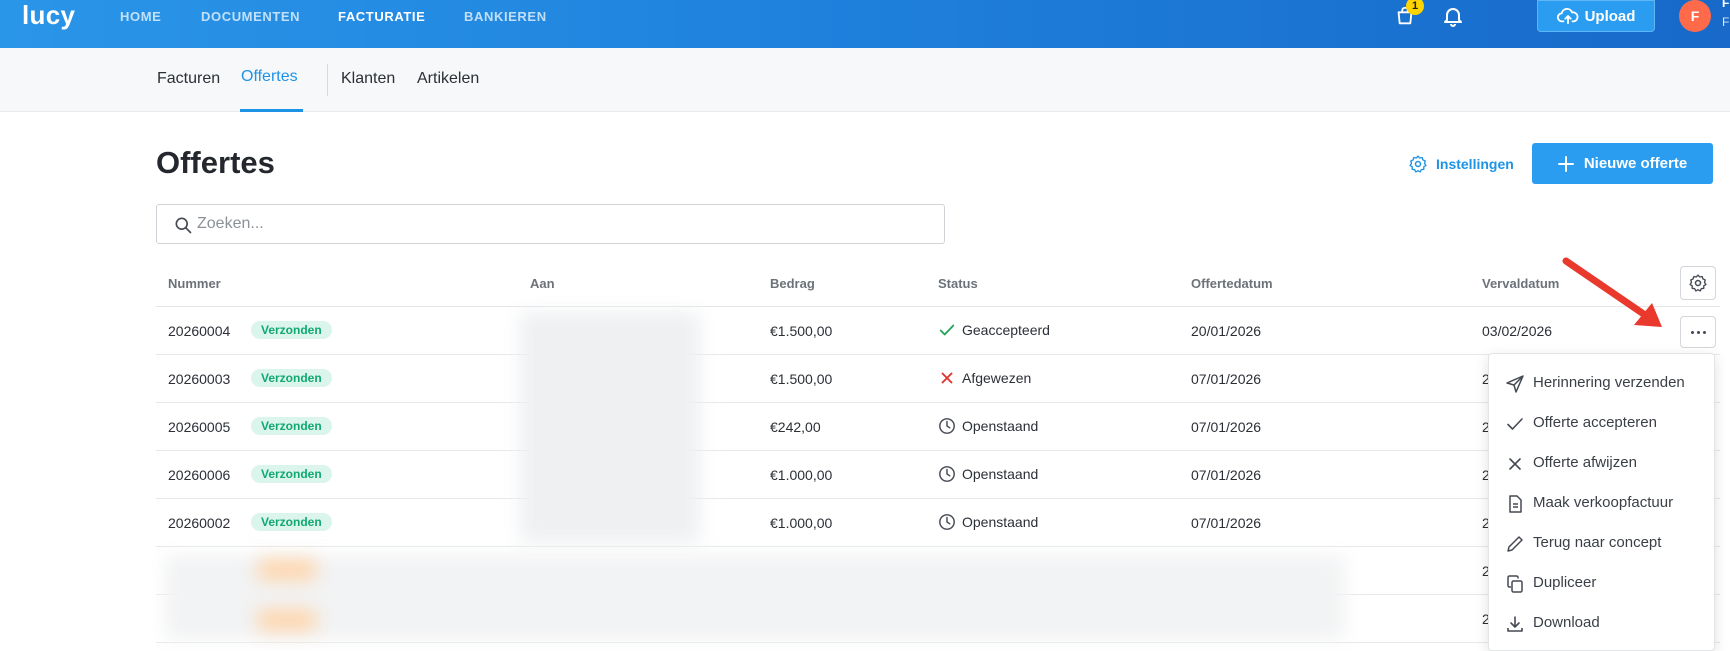 Image resolution: width=1730 pixels, height=651 pixels. I want to click on row-number: 20260005, so click(199, 427).